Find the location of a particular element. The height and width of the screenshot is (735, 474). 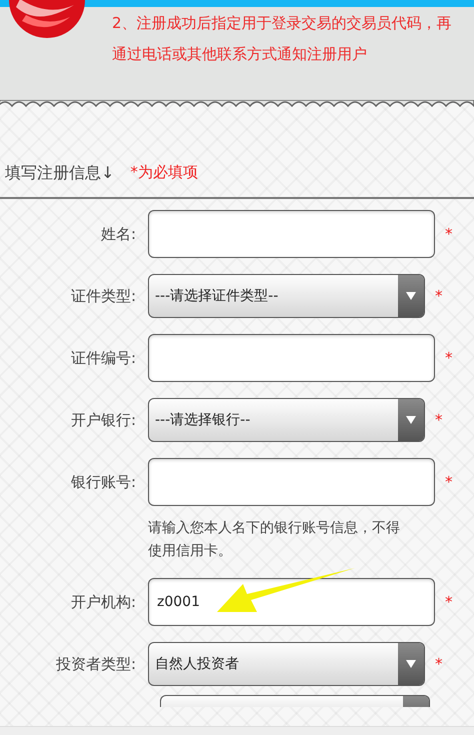

dropdown: ---请选择证件类型-- is located at coordinates (286, 296).